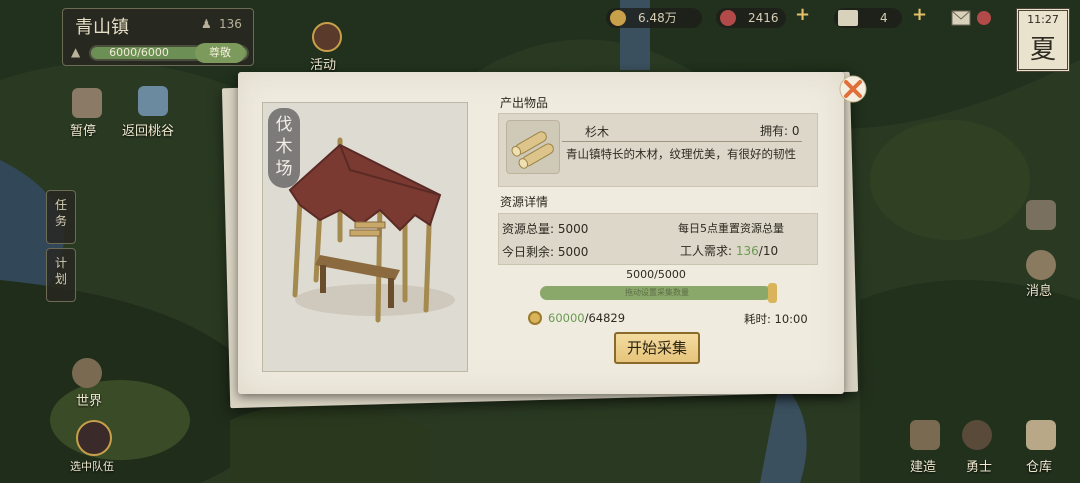 The height and width of the screenshot is (483, 1080). Describe the element at coordinates (94, 438) in the screenshot. I see `team-avatar` at that location.